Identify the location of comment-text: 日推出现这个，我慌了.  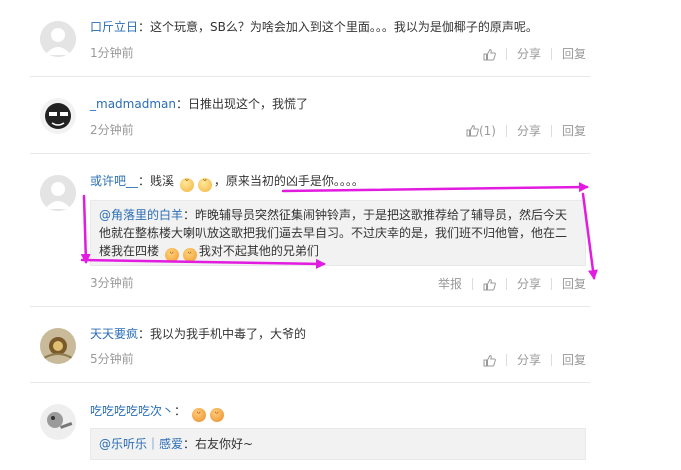
(247, 104).